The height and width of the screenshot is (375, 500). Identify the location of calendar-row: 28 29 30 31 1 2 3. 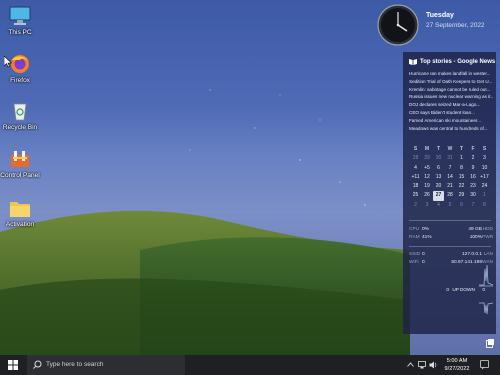
(450, 158).